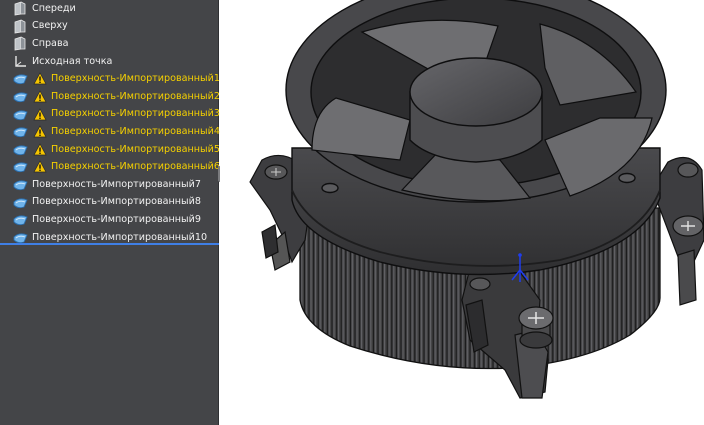  What do you see at coordinates (109, 9) in the screenshot?
I see `tree-item-plane-1: Спереди` at bounding box center [109, 9].